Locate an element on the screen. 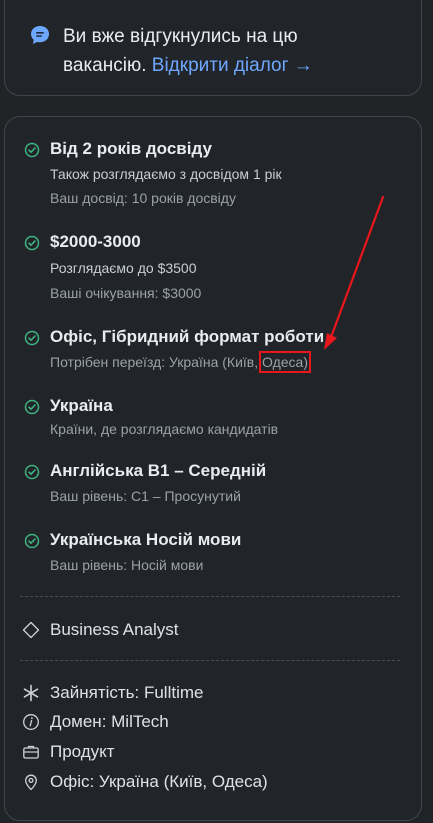 Image resolution: width=433 pixels, height=823 pixels. requirement-note: Також розглядаємо з досвідом 1 рік is located at coordinates (166, 174).